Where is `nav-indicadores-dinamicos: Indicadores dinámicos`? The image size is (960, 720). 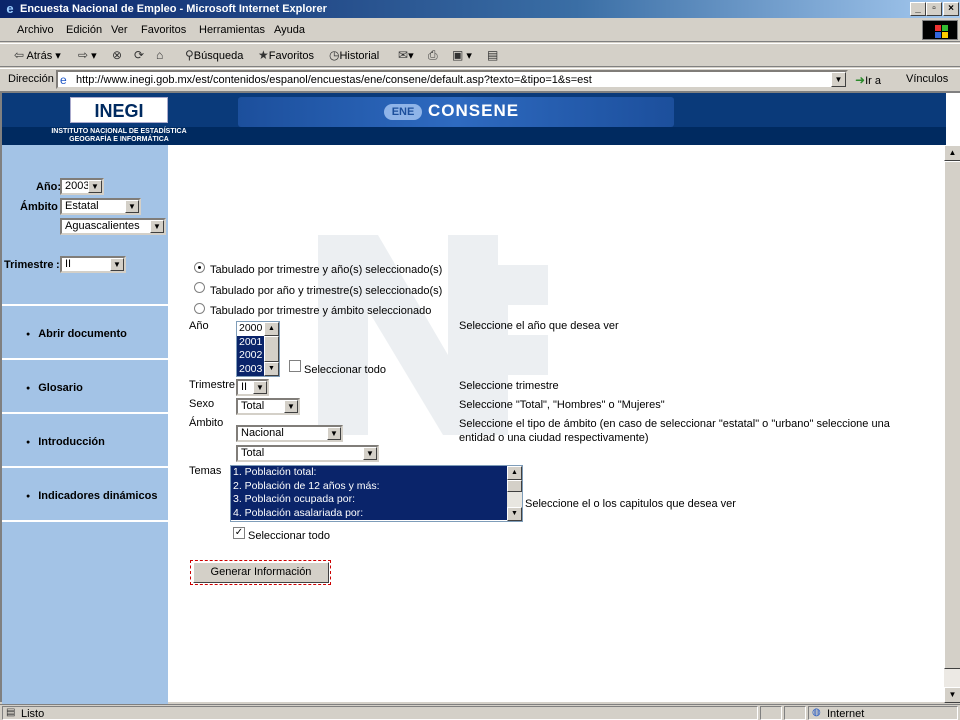 nav-indicadores-dinamicos: Indicadores dinámicos is located at coordinates (91, 496).